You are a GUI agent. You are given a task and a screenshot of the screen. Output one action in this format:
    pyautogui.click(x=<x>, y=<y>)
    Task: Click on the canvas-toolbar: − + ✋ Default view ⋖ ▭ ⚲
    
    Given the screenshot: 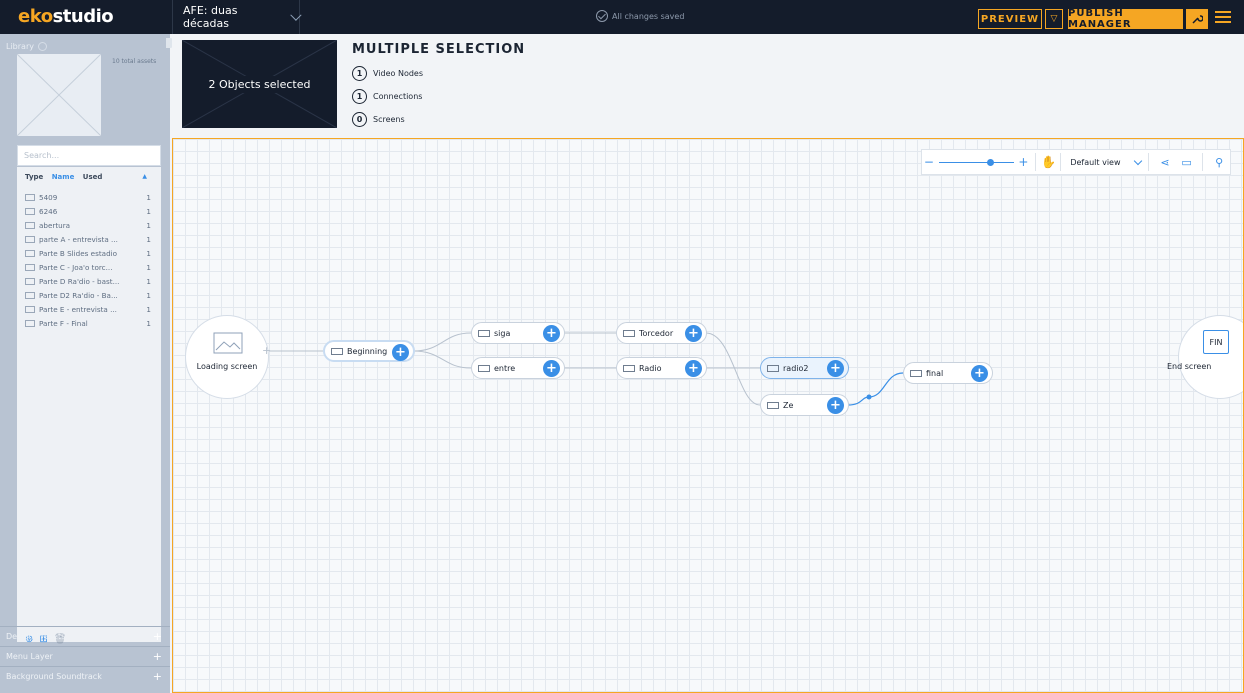 What is the action you would take?
    pyautogui.click(x=1076, y=162)
    